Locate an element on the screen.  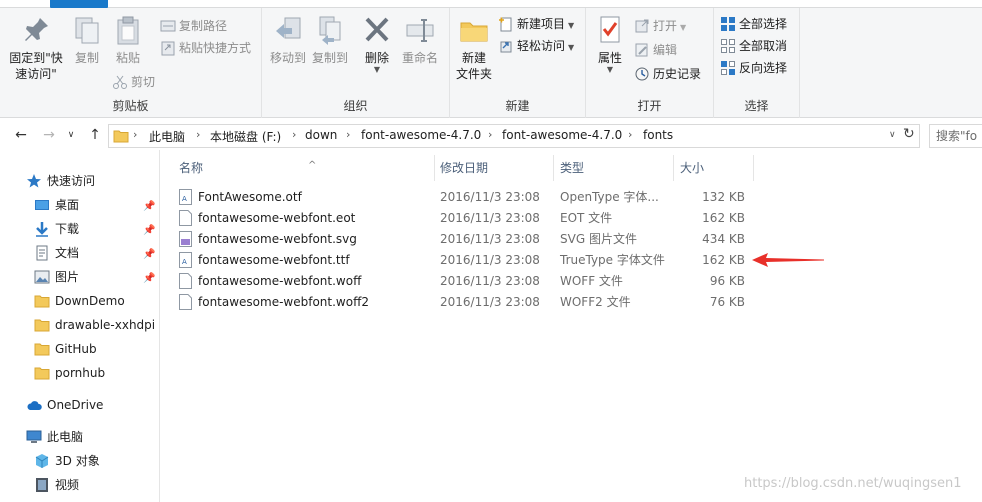
cut-button: 剪切 is located at coordinates (133, 82).